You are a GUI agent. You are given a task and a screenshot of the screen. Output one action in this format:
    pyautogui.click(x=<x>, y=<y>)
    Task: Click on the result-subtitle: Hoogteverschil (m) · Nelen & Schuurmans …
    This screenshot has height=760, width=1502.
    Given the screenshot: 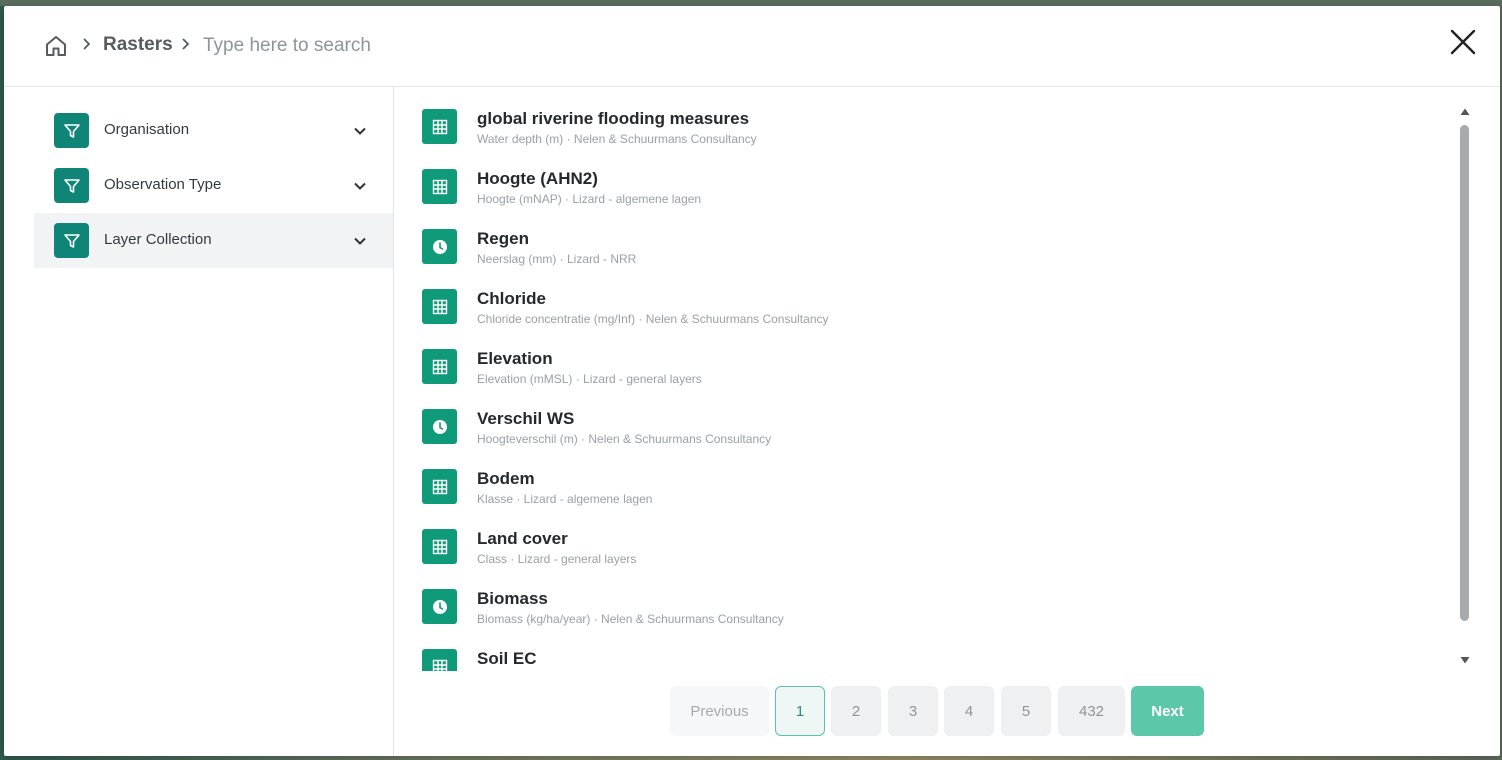 What is the action you would take?
    pyautogui.click(x=624, y=439)
    